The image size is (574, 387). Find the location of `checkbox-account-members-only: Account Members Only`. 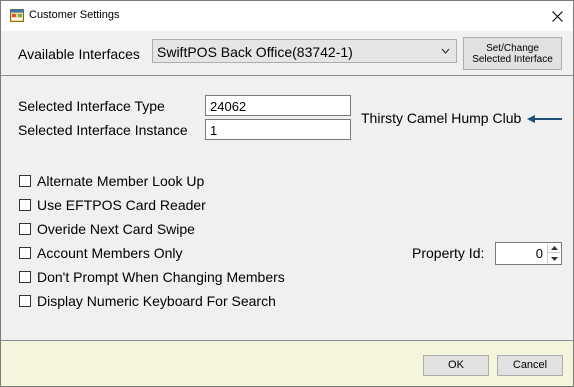

checkbox-account-members-only: Account Members Only is located at coordinates (101, 253).